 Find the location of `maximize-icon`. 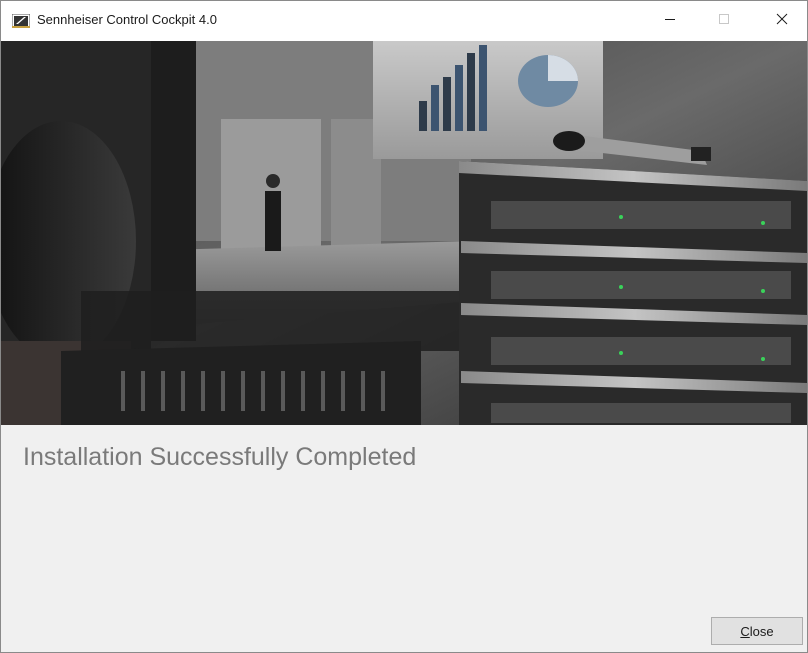

maximize-icon is located at coordinates (724, 21).